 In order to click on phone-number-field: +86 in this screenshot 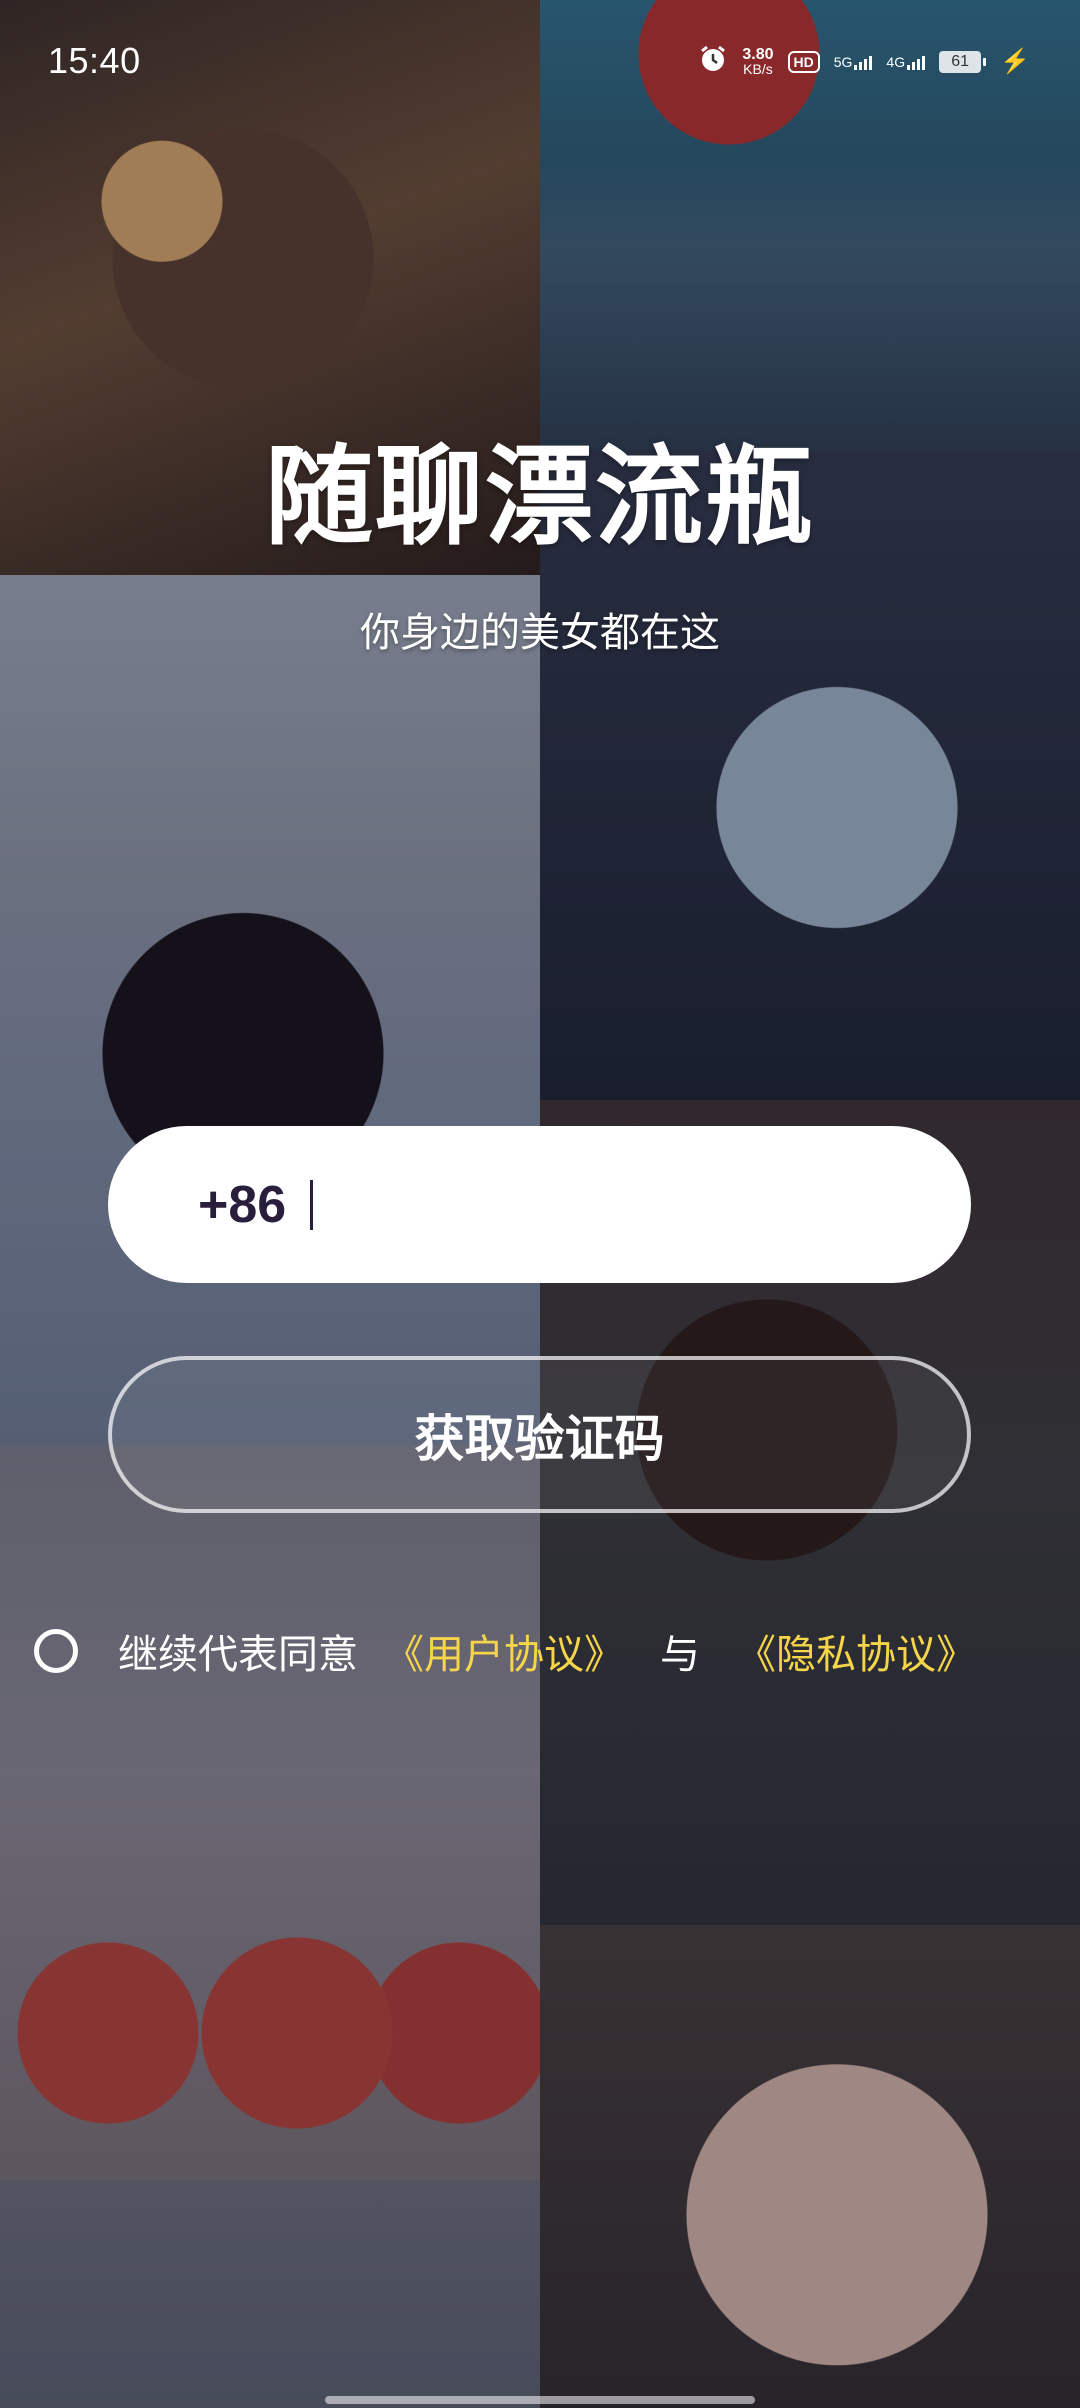, I will do `click(539, 1204)`.